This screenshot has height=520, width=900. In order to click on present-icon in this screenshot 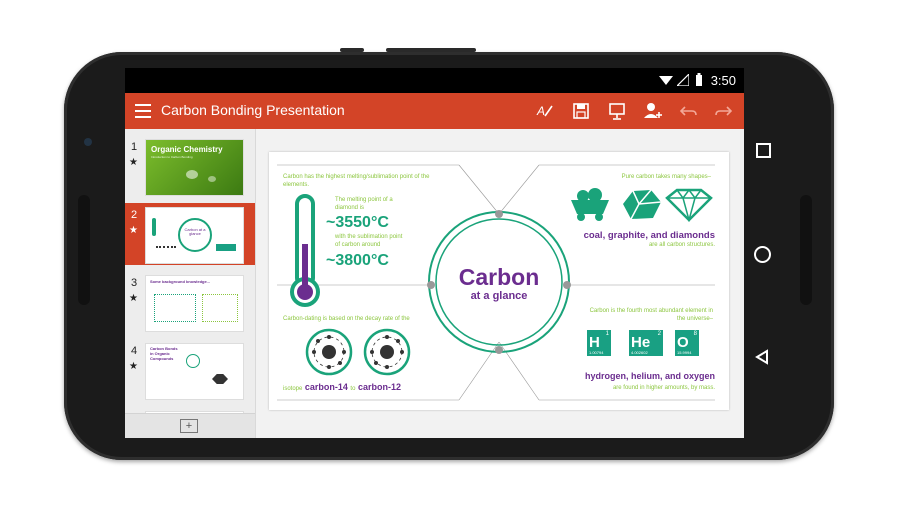, I will do `click(617, 111)`.